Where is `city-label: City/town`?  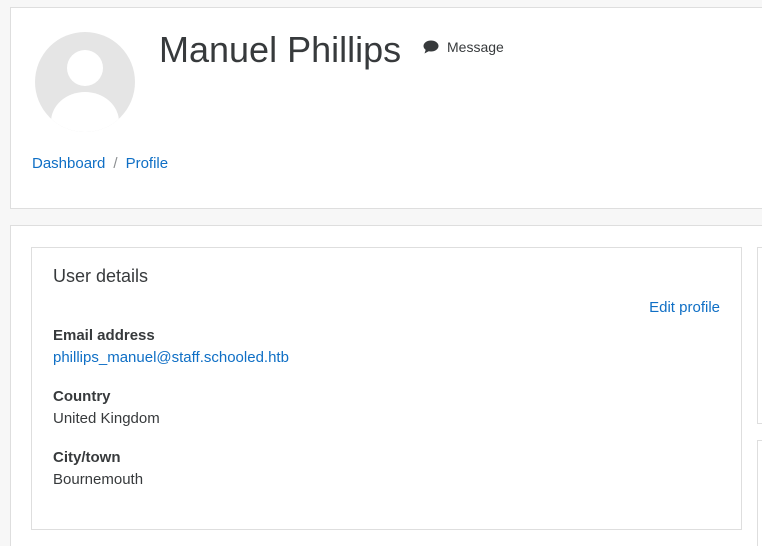
city-label: City/town is located at coordinates (87, 457).